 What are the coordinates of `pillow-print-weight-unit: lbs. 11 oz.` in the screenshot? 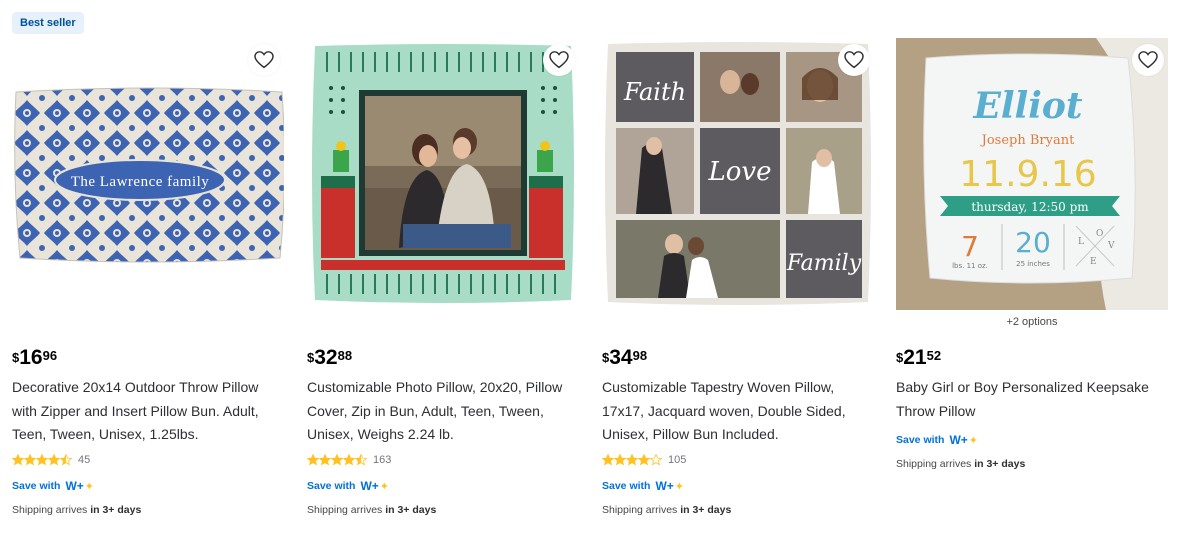 It's located at (970, 266).